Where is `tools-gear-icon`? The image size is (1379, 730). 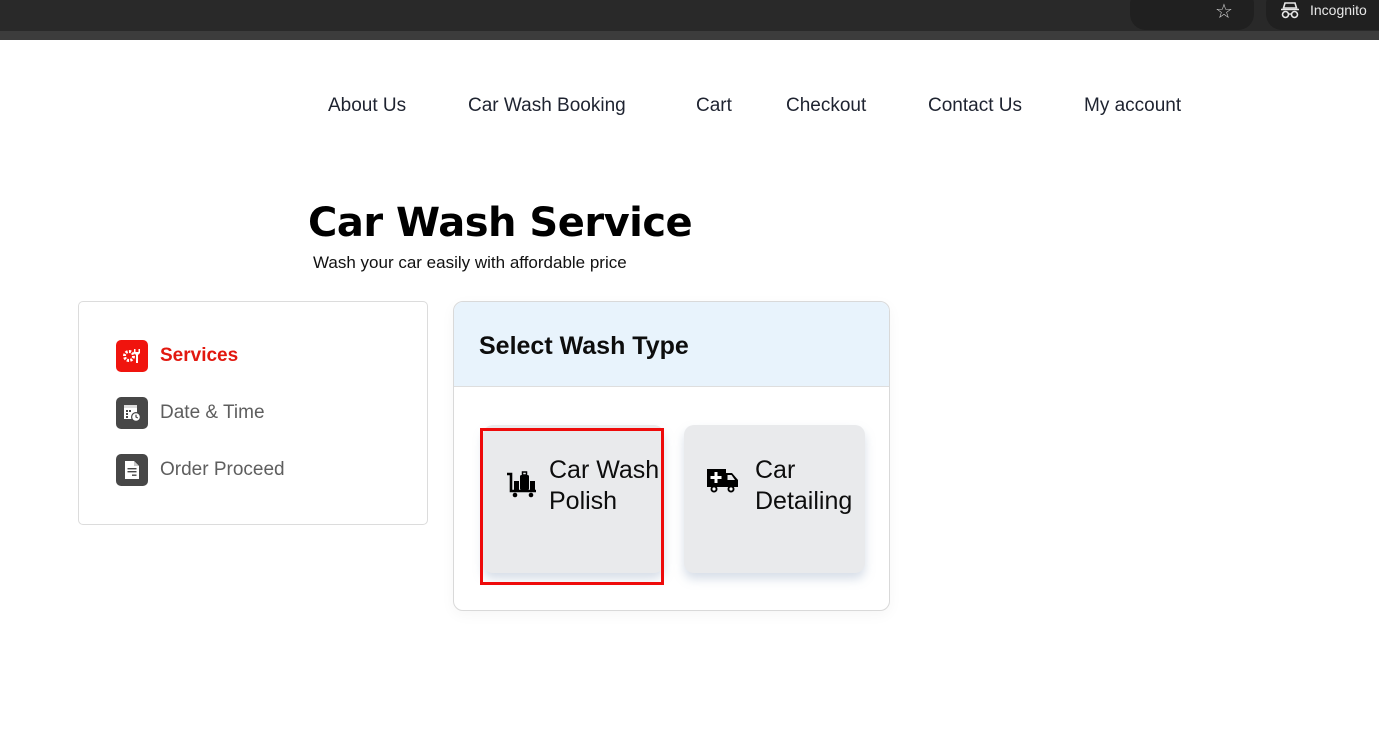 tools-gear-icon is located at coordinates (132, 356).